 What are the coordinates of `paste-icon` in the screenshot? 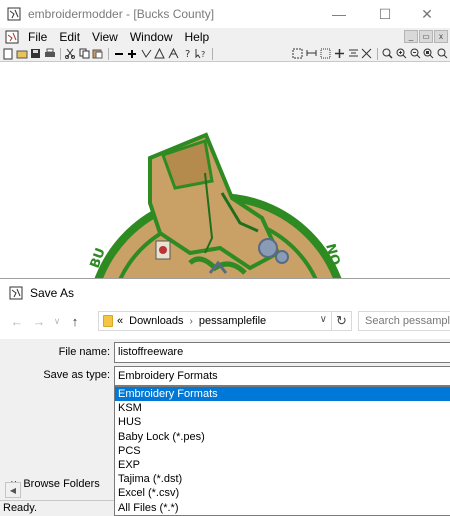 It's located at (98, 54).